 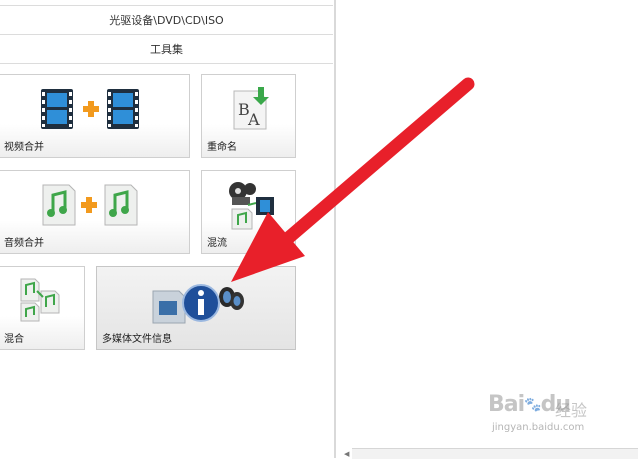 What do you see at coordinates (40, 300) in the screenshot?
I see `mix-icon` at bounding box center [40, 300].